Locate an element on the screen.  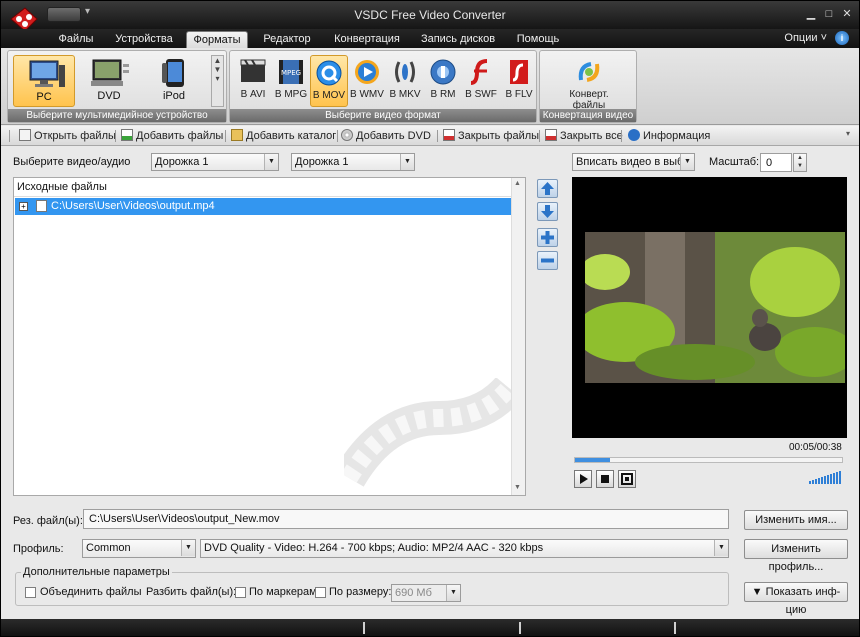
add-dvd-icon is located at coordinates (347, 135).